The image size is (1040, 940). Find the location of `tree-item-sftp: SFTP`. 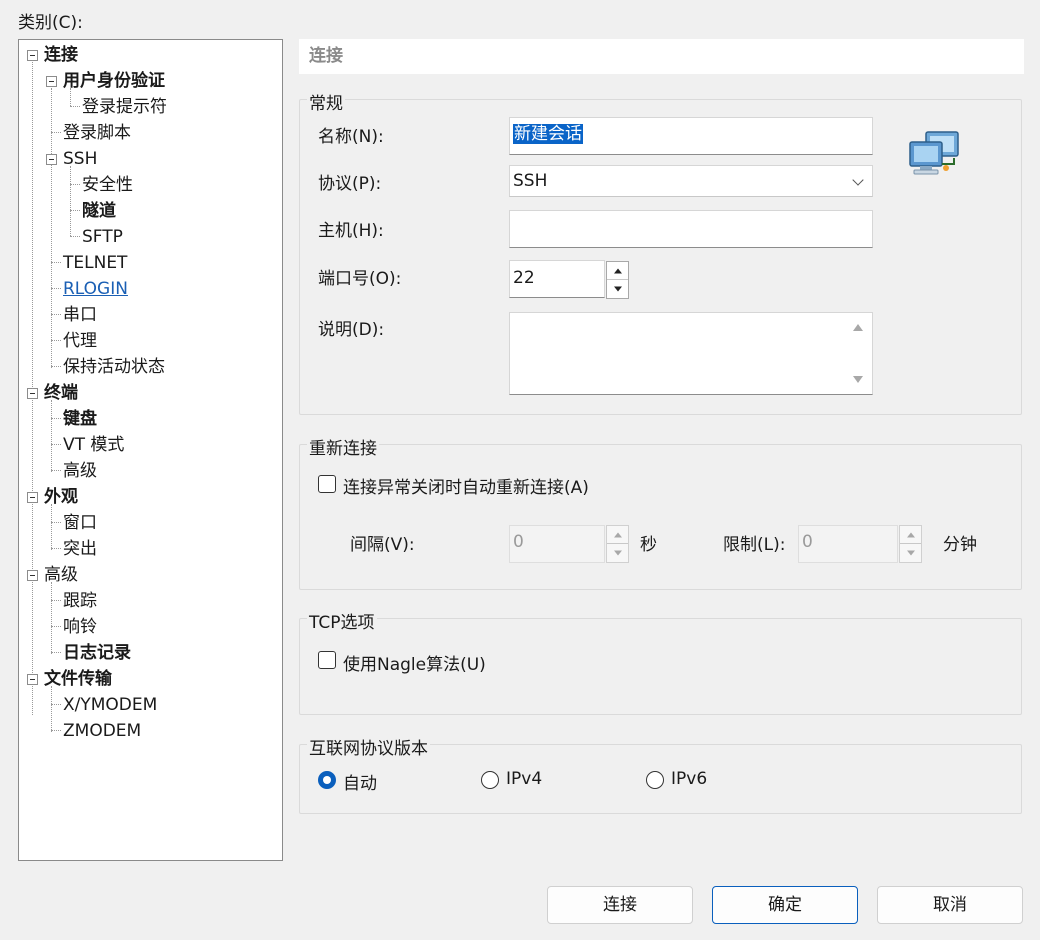

tree-item-sftp: SFTP is located at coordinates (102, 237).